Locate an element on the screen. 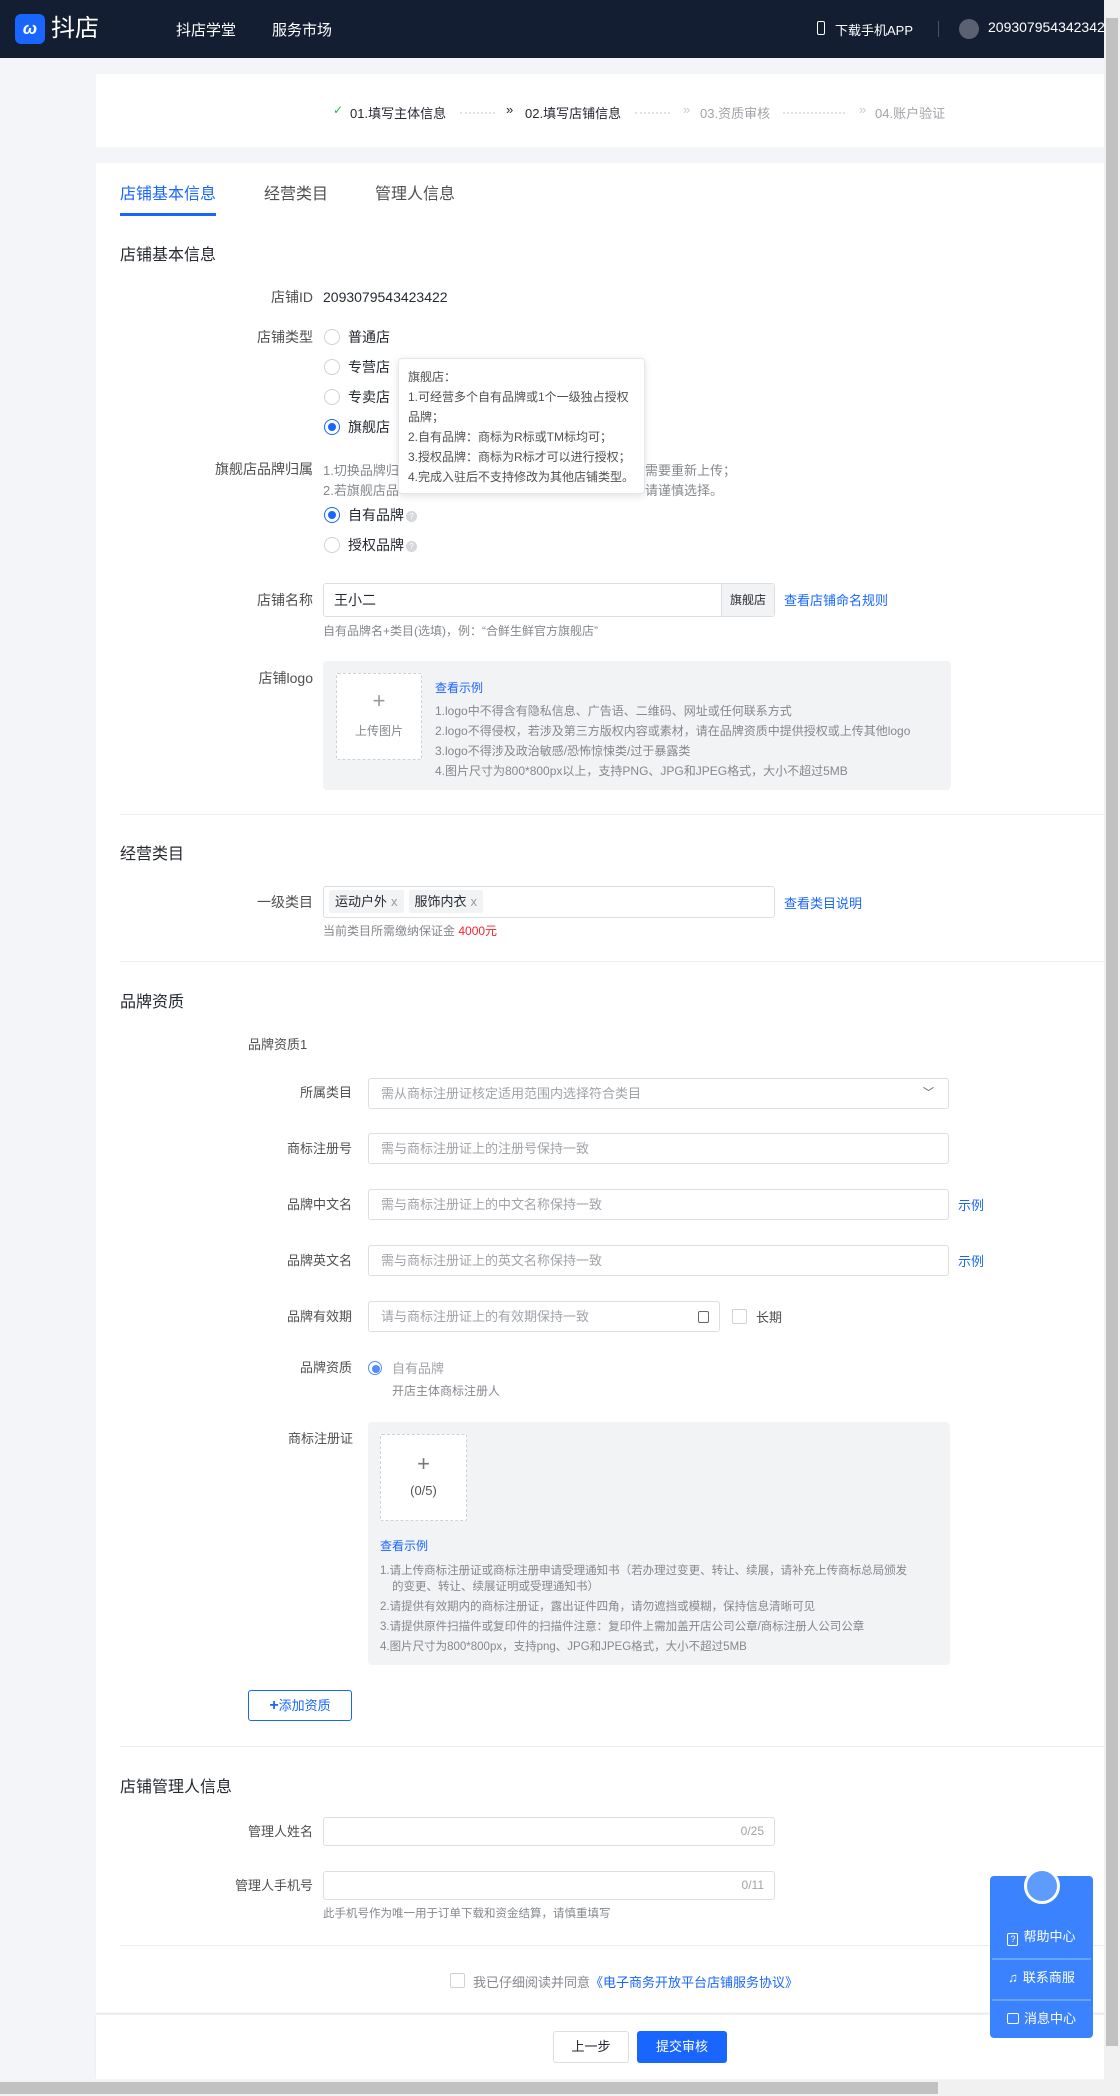 The height and width of the screenshot is (2096, 1120). phone-hint: 此手机号作为唯一用于订单下载和资金结算，请慎重填写 is located at coordinates (467, 1914).